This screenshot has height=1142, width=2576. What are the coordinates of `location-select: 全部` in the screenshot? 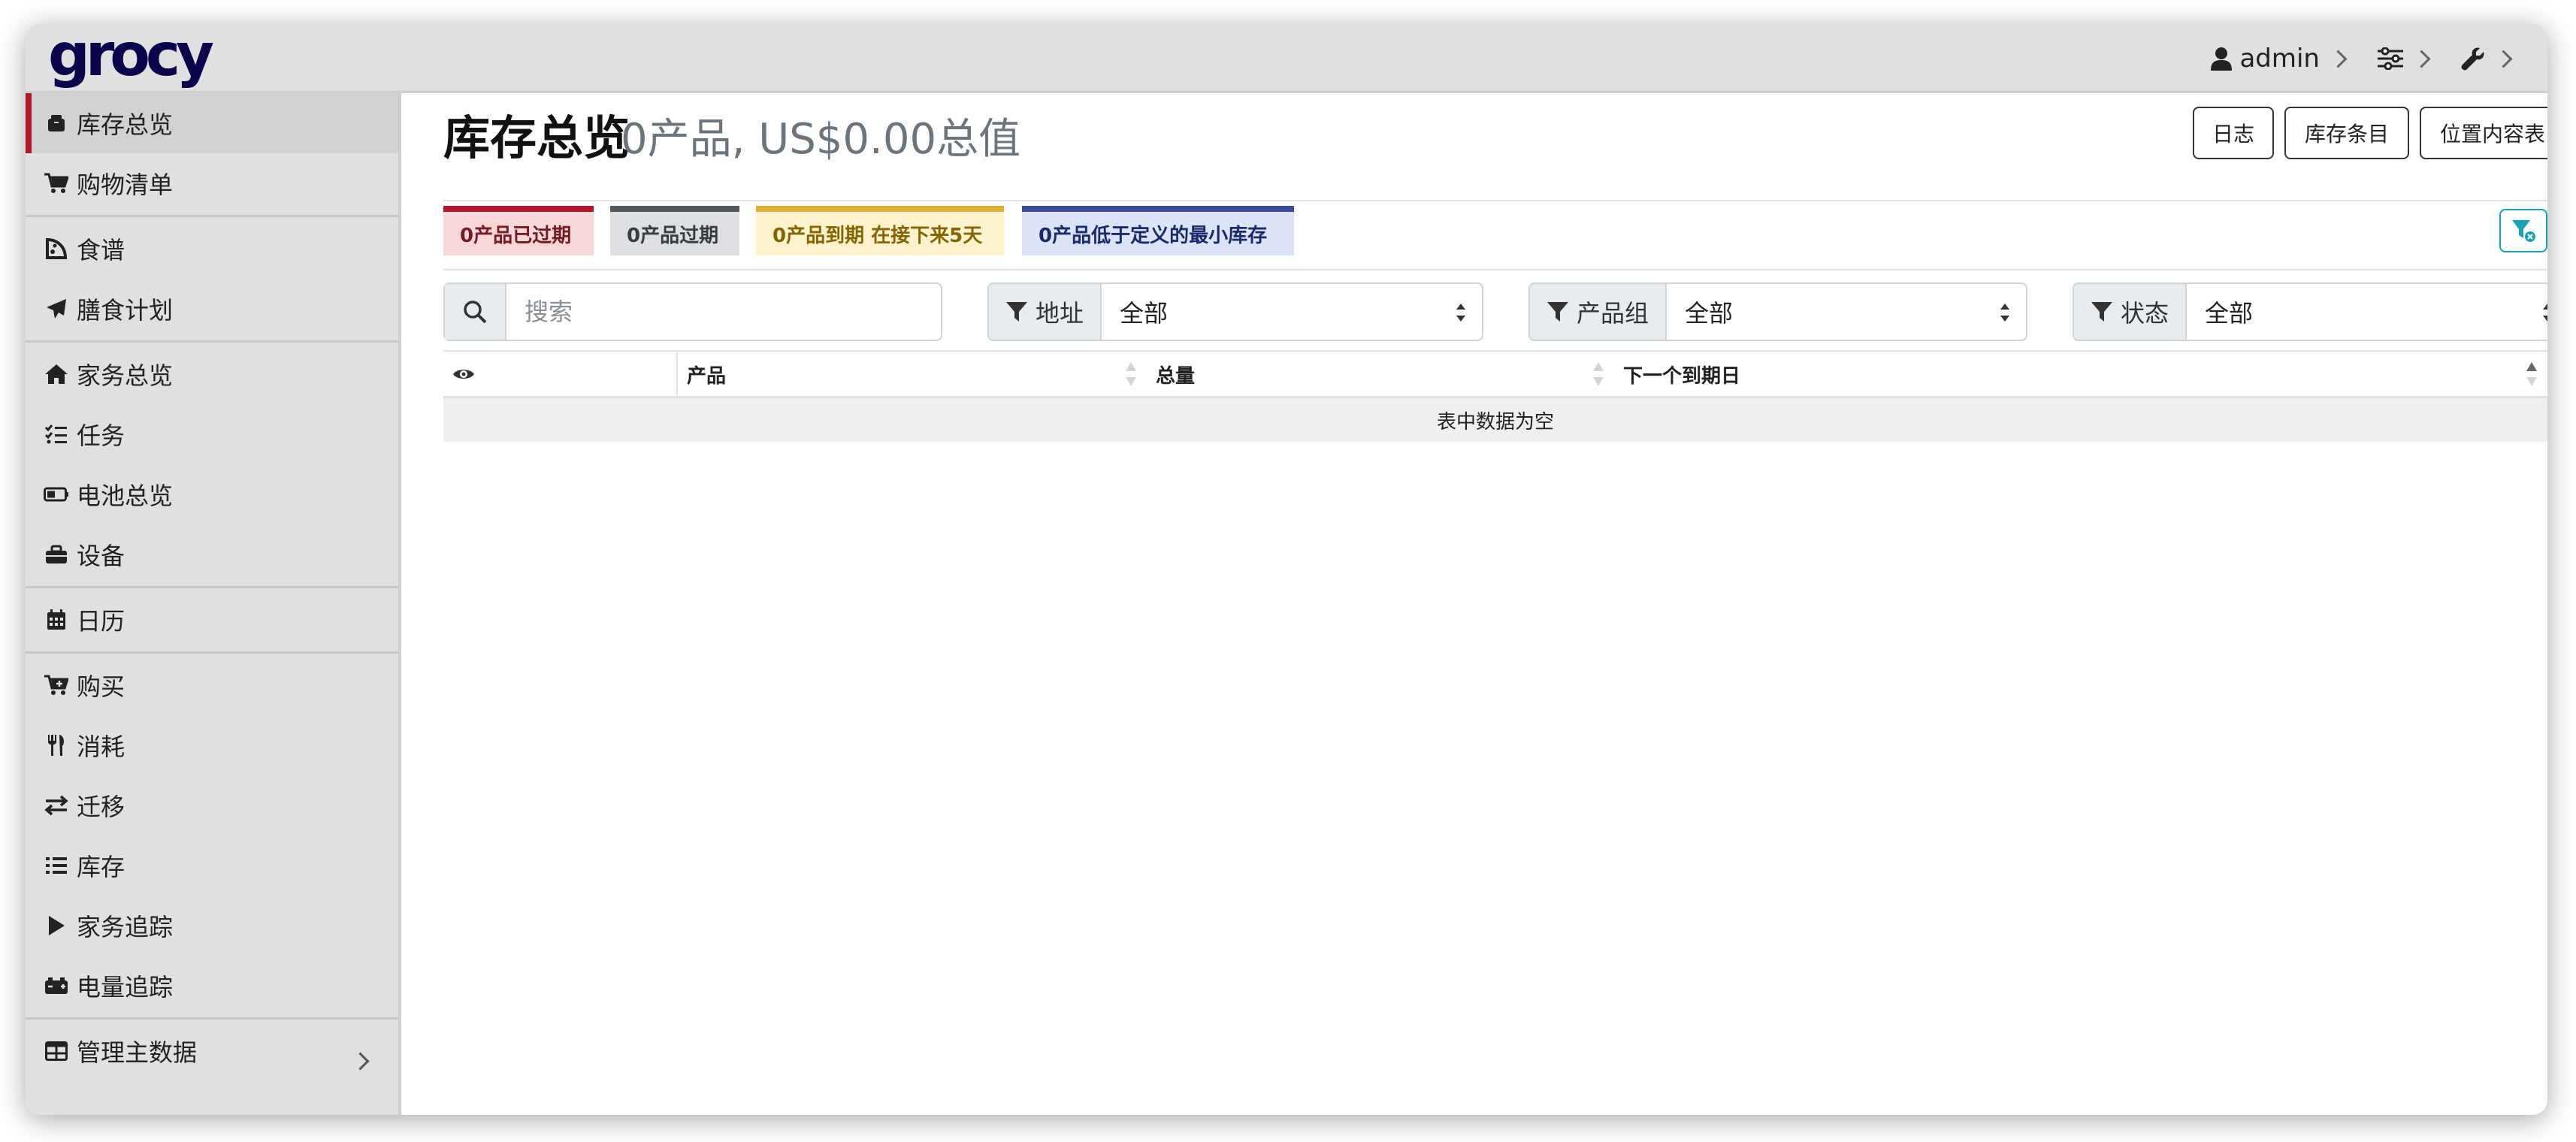 It's located at (1292, 312).